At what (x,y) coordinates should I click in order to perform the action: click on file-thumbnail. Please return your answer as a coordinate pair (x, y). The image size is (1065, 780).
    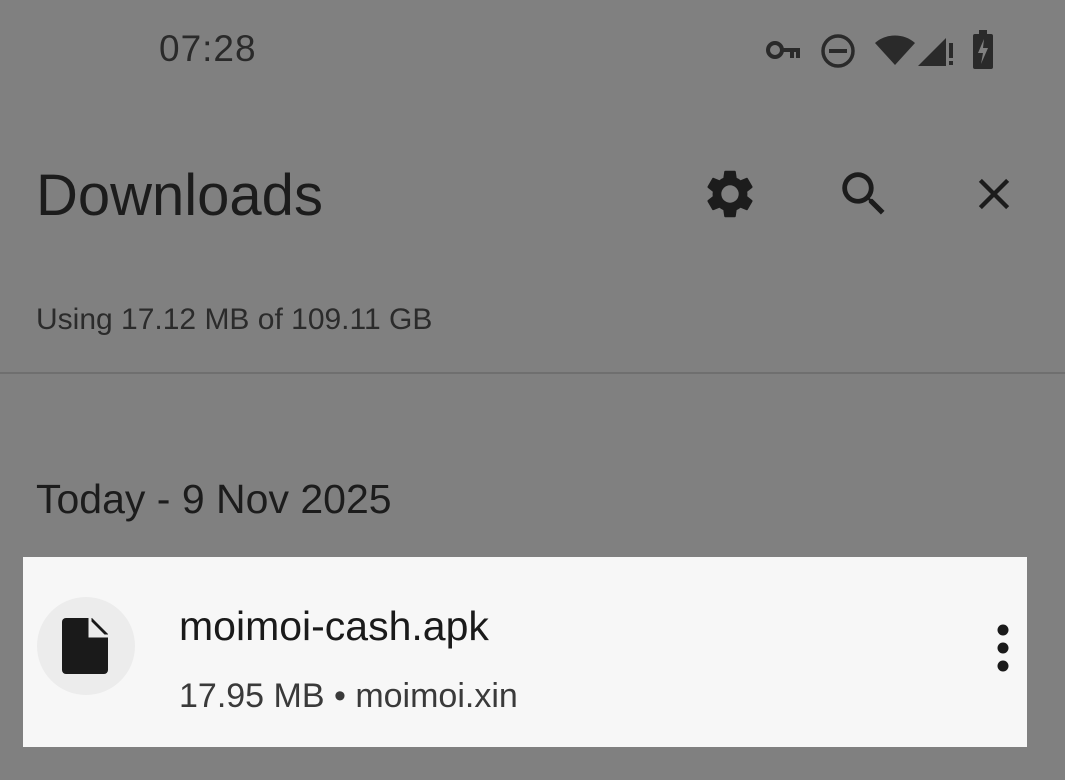
    Looking at the image, I should click on (86, 646).